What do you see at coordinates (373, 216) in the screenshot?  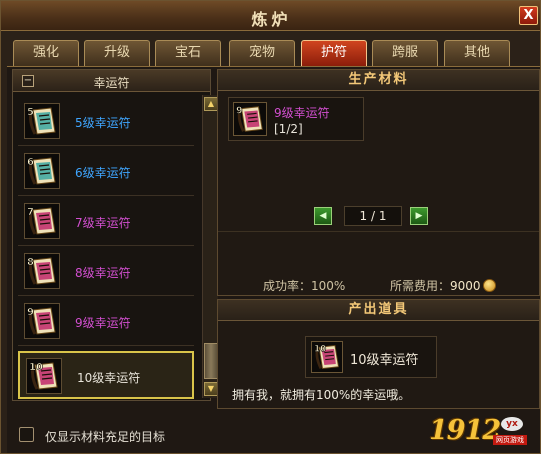 I see `page-indicator: 1 / 1` at bounding box center [373, 216].